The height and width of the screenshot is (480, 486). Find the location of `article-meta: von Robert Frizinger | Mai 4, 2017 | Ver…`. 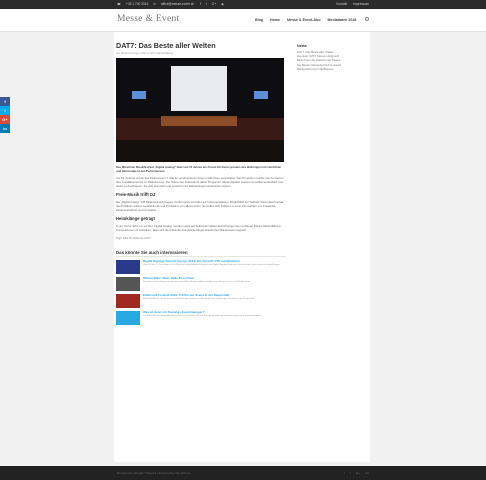

article-meta: von Robert Frizinger | Mai 4, 2017 | Ver… is located at coordinates (145, 53).